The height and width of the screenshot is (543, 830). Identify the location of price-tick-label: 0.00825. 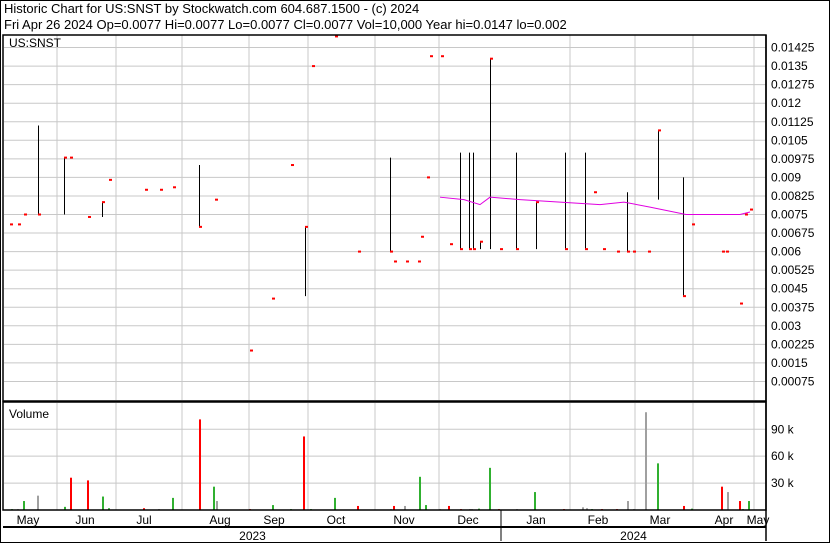
(793, 196).